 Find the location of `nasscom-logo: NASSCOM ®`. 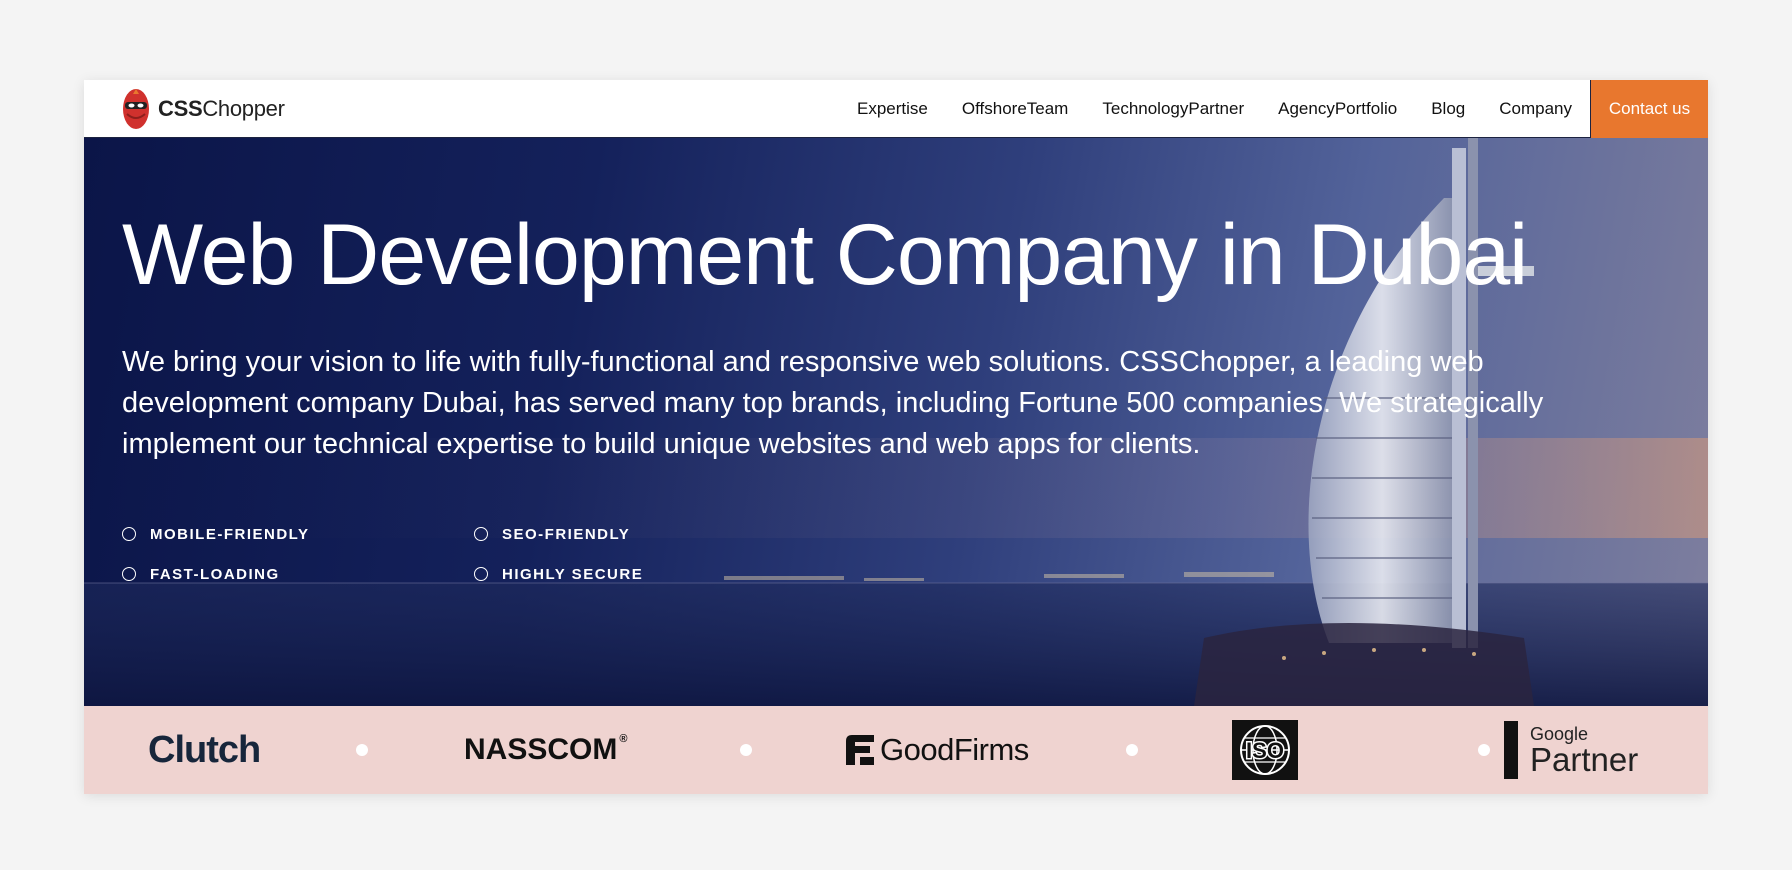

nasscom-logo: NASSCOM ® is located at coordinates (545, 750).